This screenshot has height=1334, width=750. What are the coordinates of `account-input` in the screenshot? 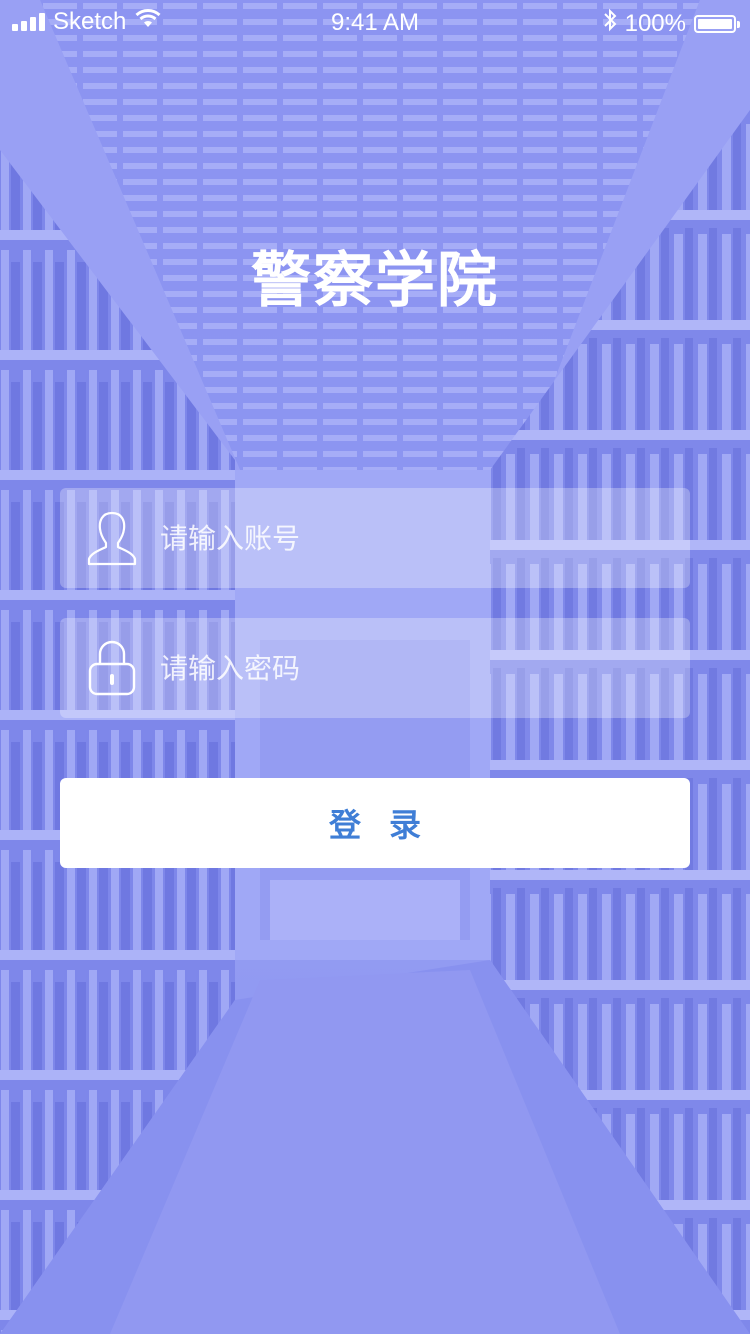 It's located at (415, 538).